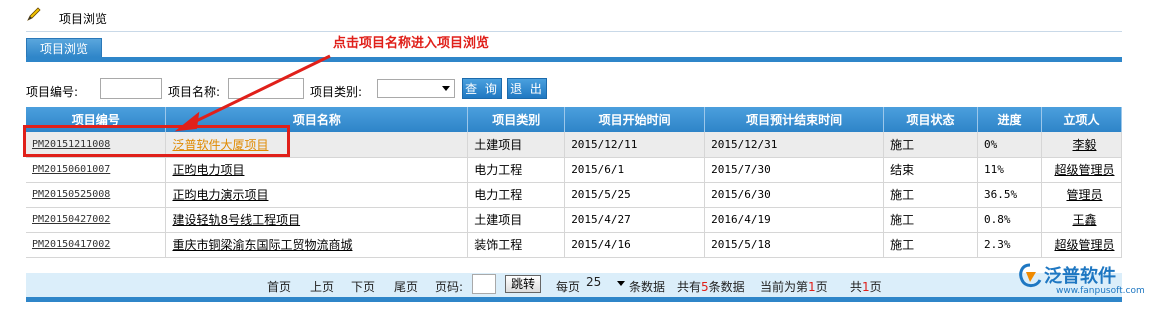 The width and height of the screenshot is (1154, 311). Describe the element at coordinates (279, 286) in the screenshot. I see `first-page-link: 首页` at that location.